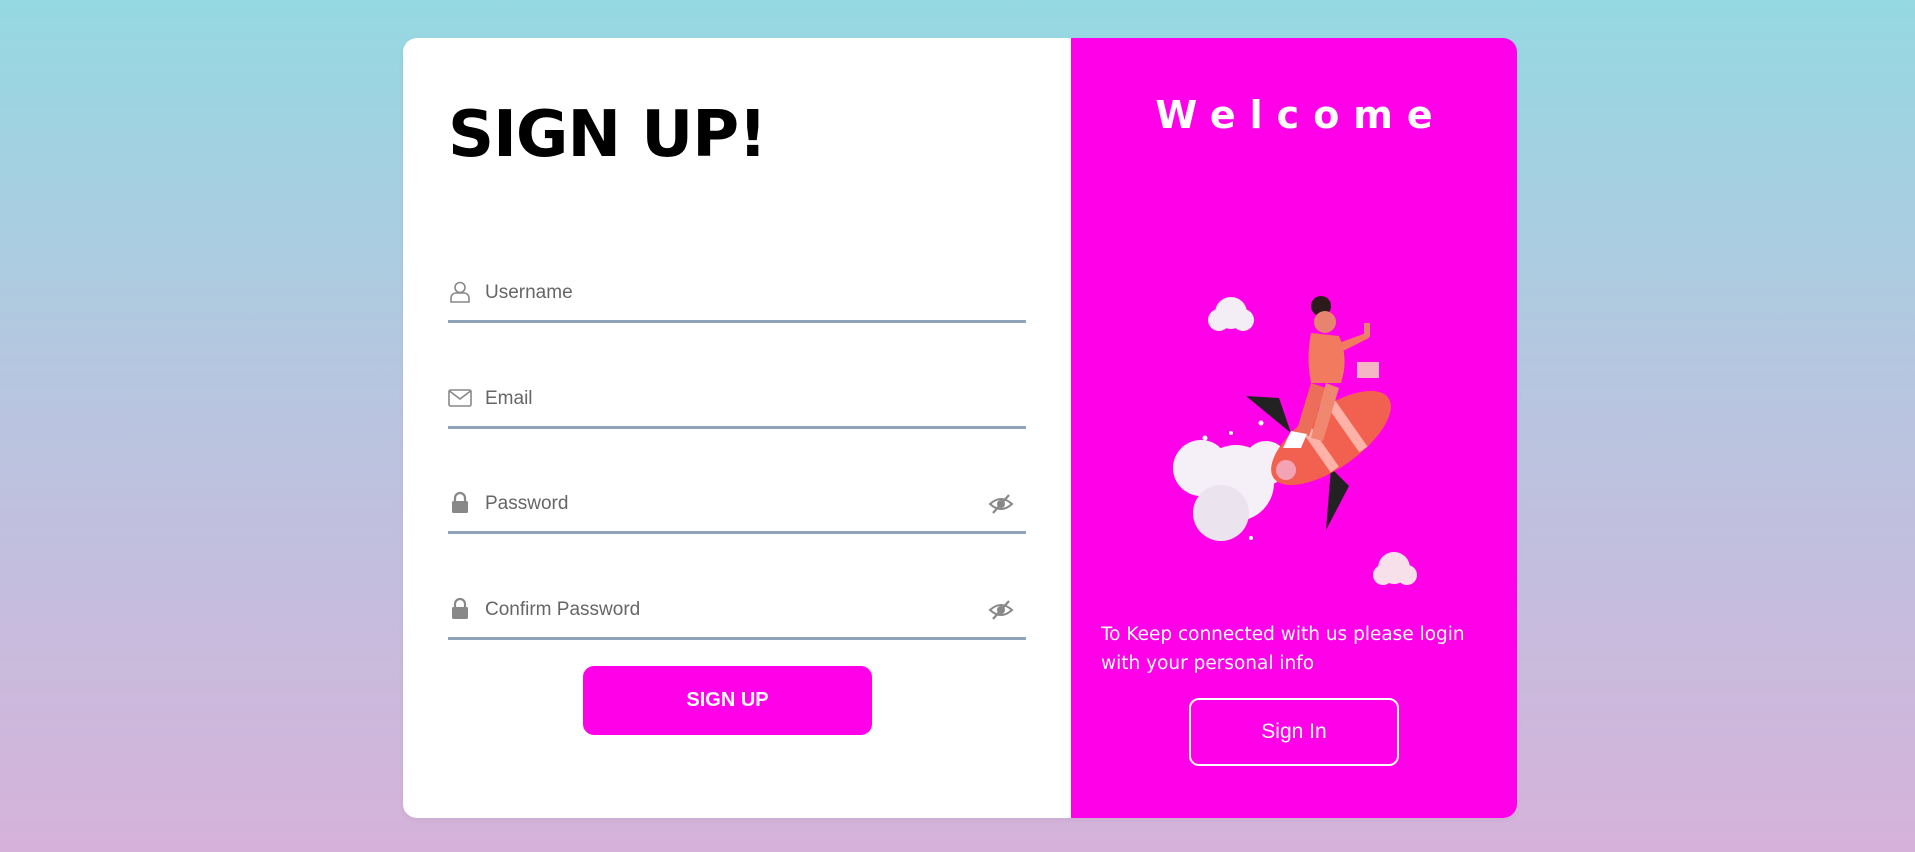 This screenshot has width=1915, height=852. Describe the element at coordinates (730, 399) in the screenshot. I see `email-input` at that location.